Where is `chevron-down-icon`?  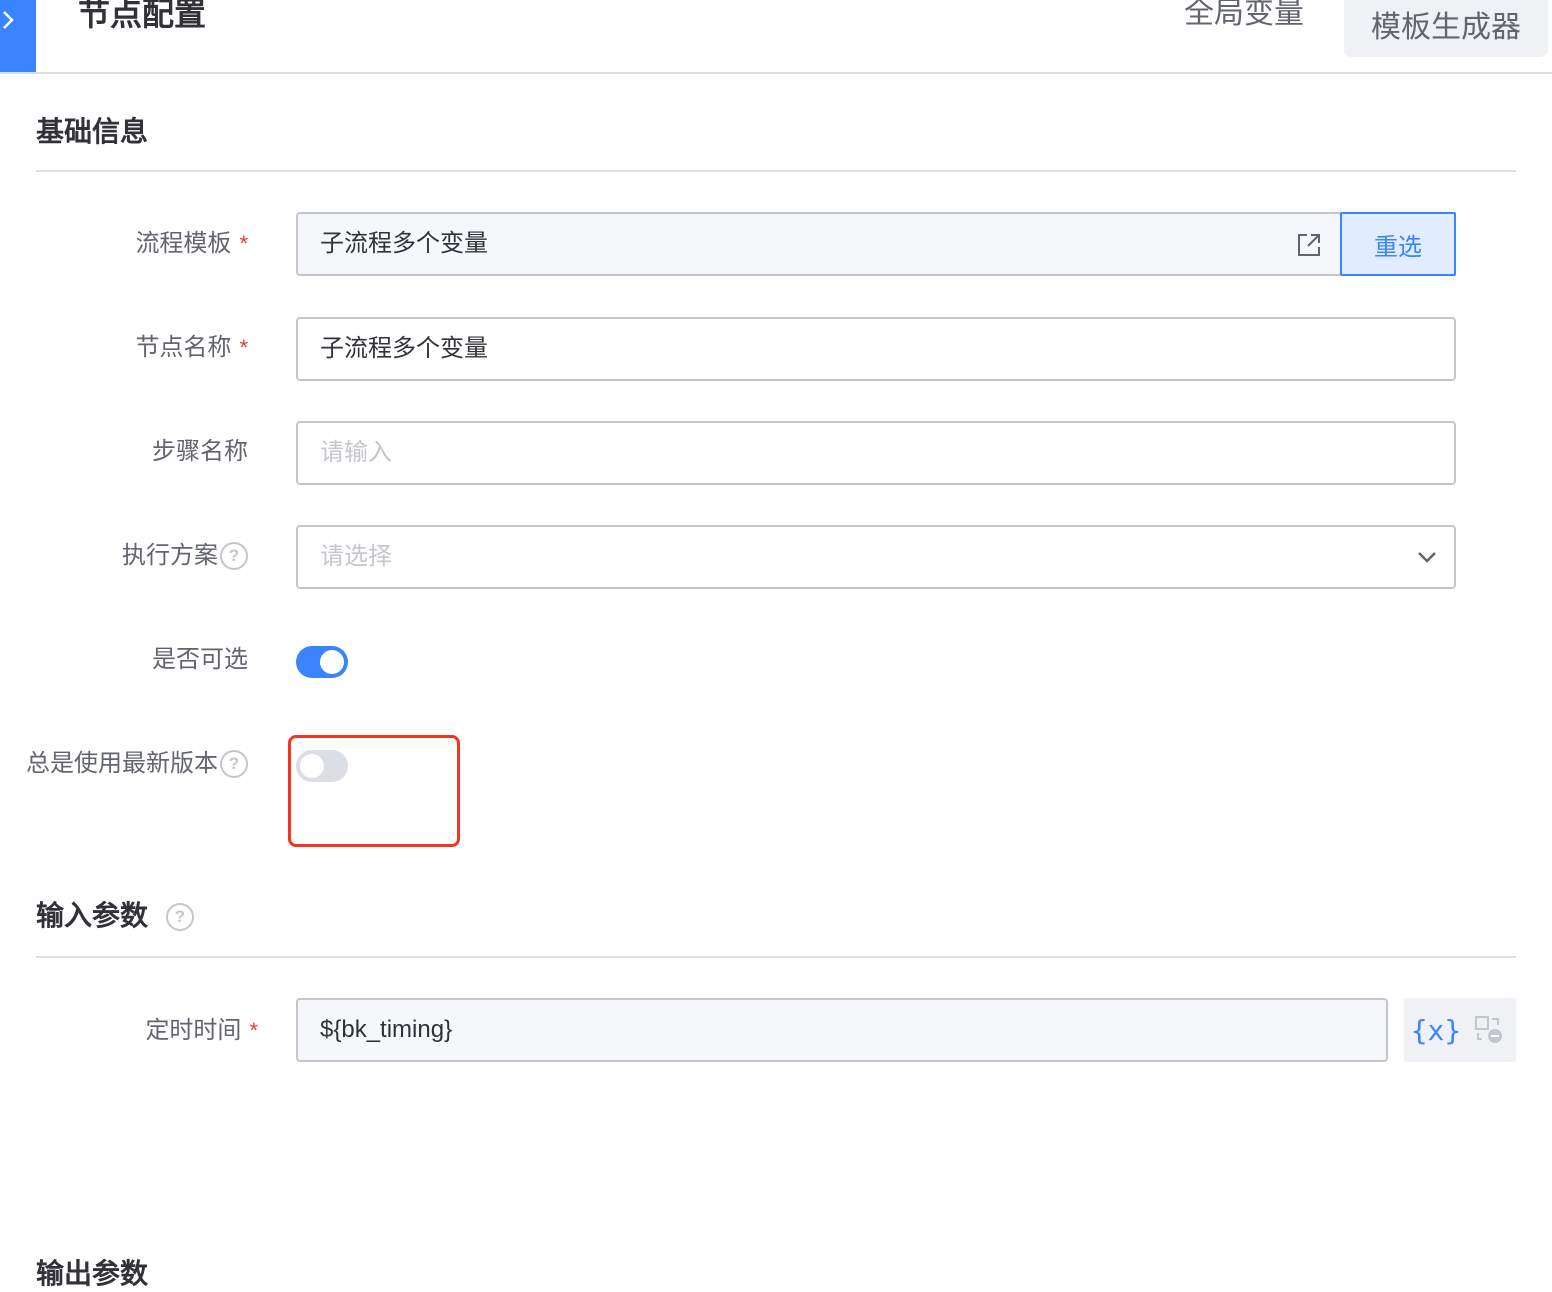
chevron-down-icon is located at coordinates (1427, 557).